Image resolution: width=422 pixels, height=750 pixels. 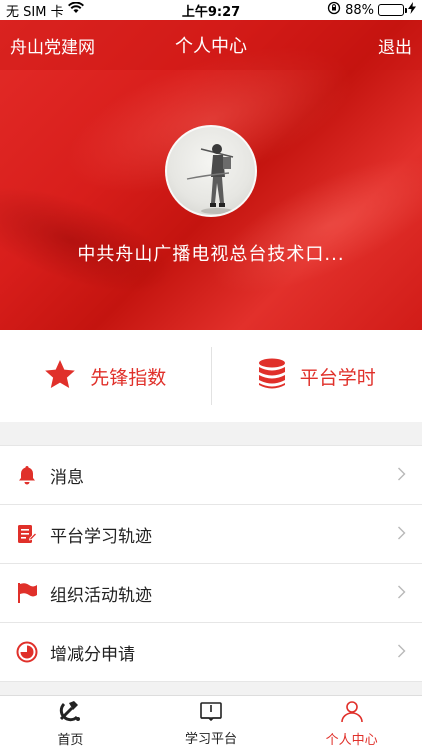 What do you see at coordinates (92, 654) in the screenshot?
I see `menu-item-label: 增减分申请` at bounding box center [92, 654].